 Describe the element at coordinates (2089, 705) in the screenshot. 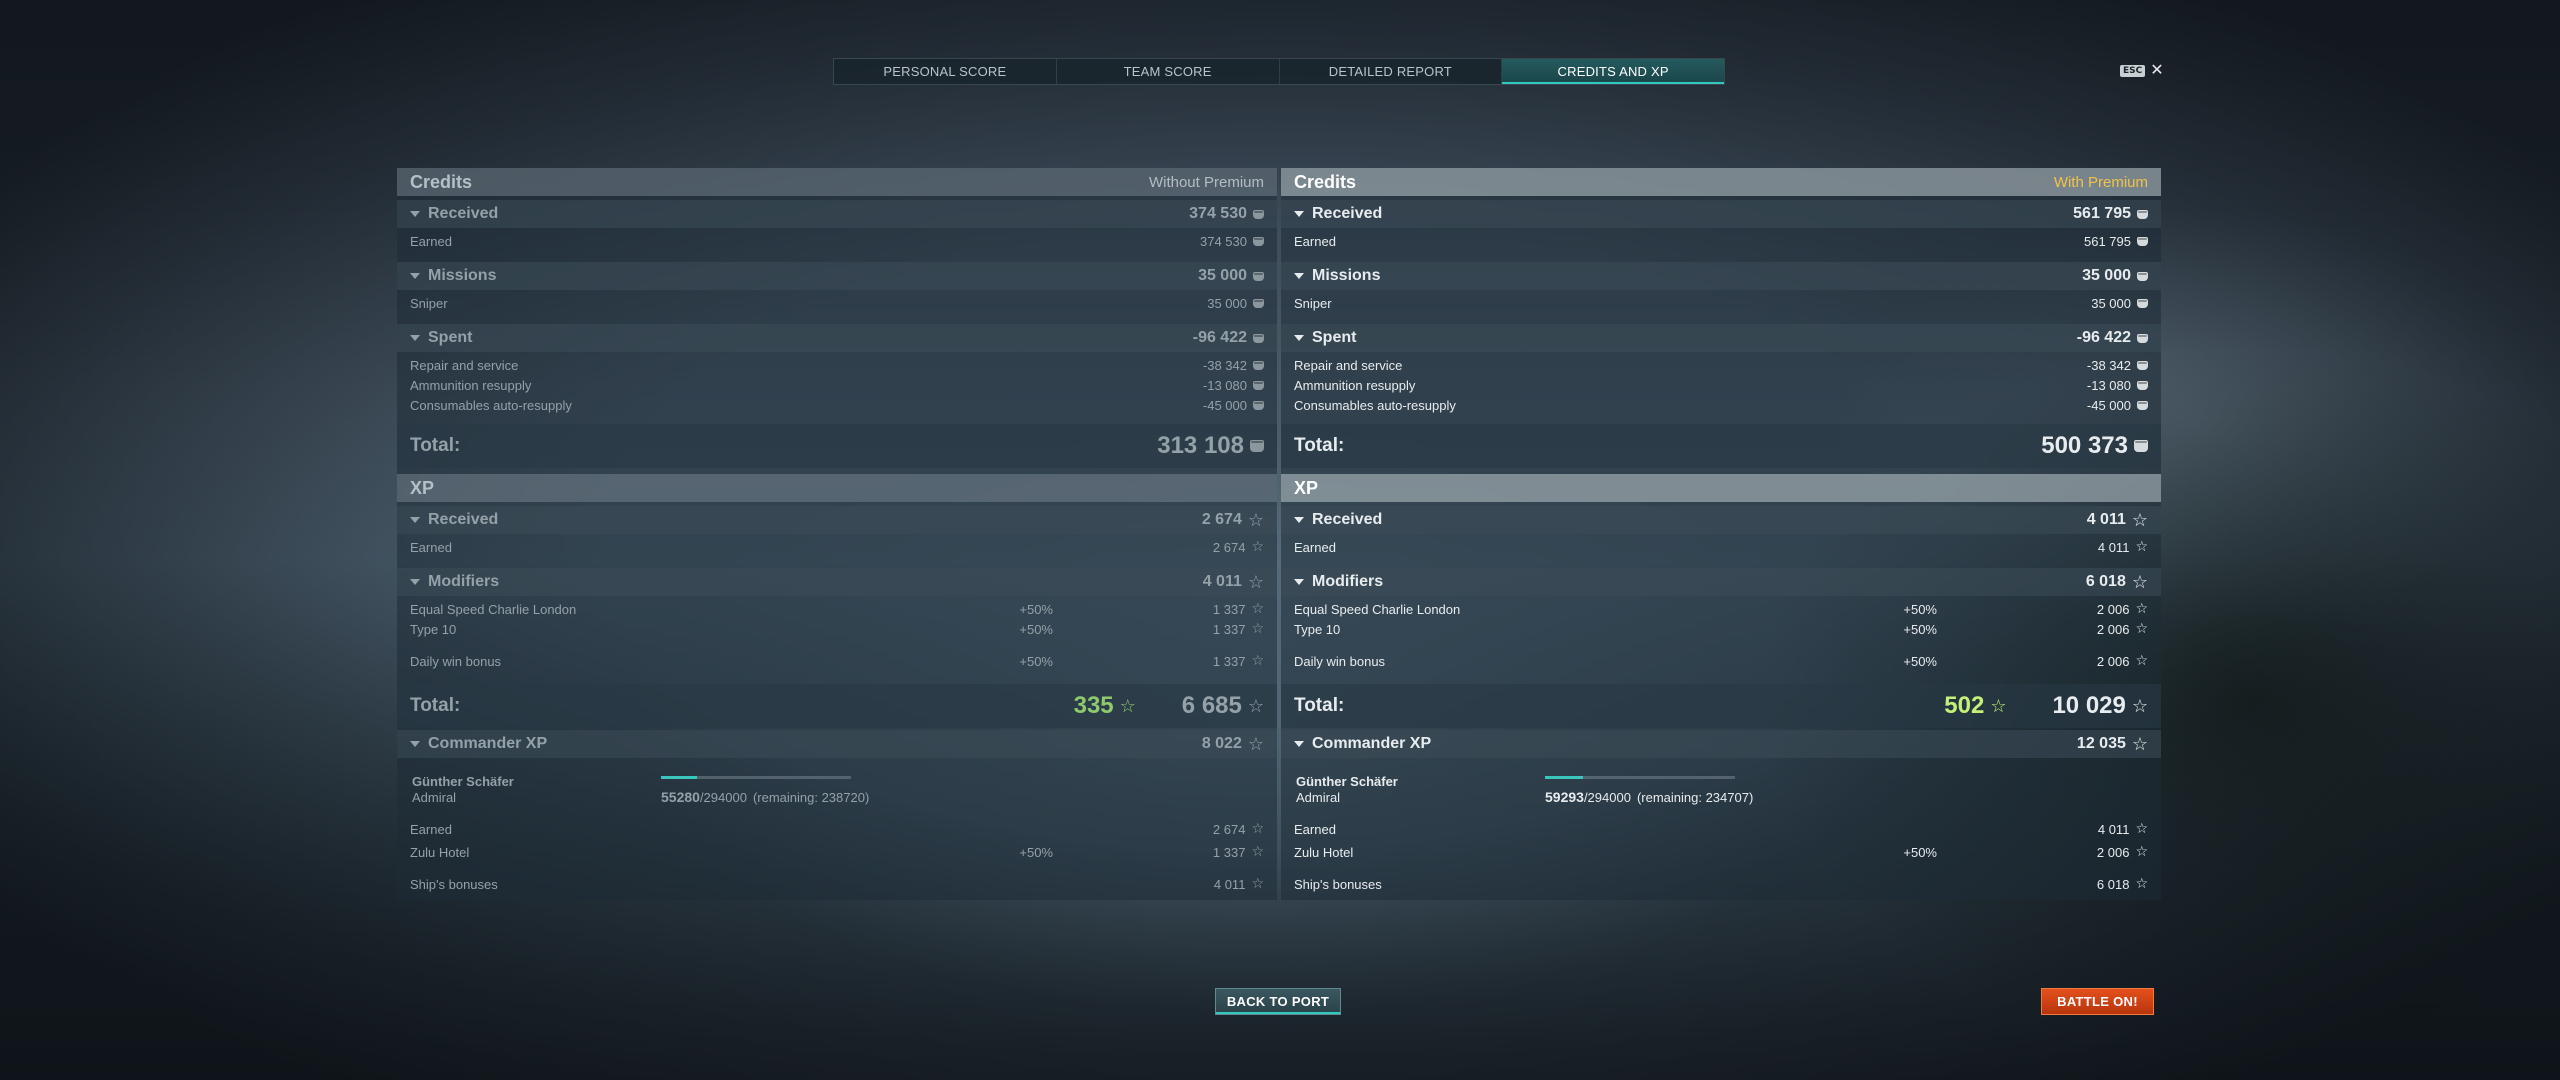

I see `total-value: 10 029` at that location.